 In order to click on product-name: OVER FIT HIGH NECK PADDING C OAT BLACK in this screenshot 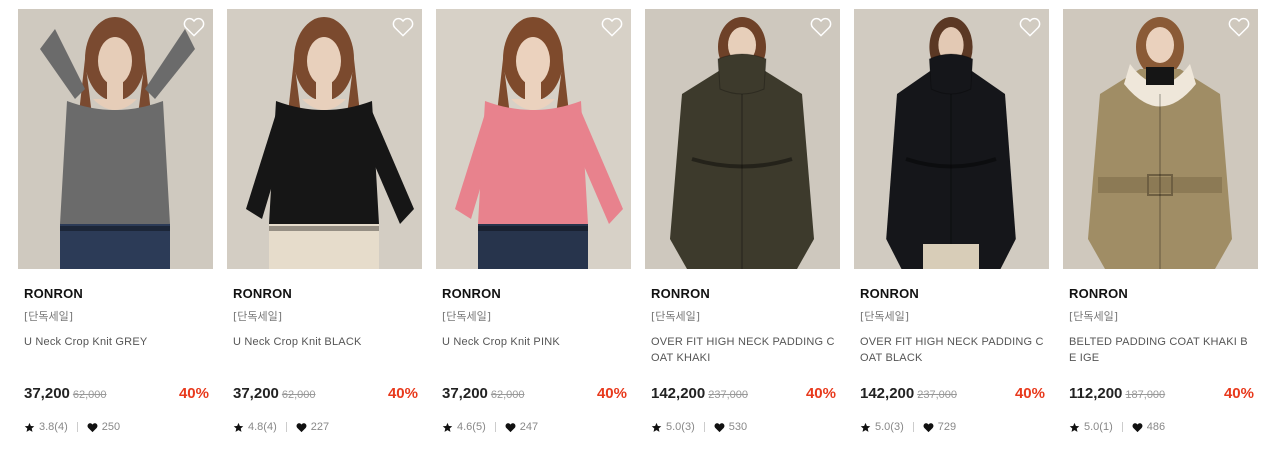, I will do `click(951, 351)`.